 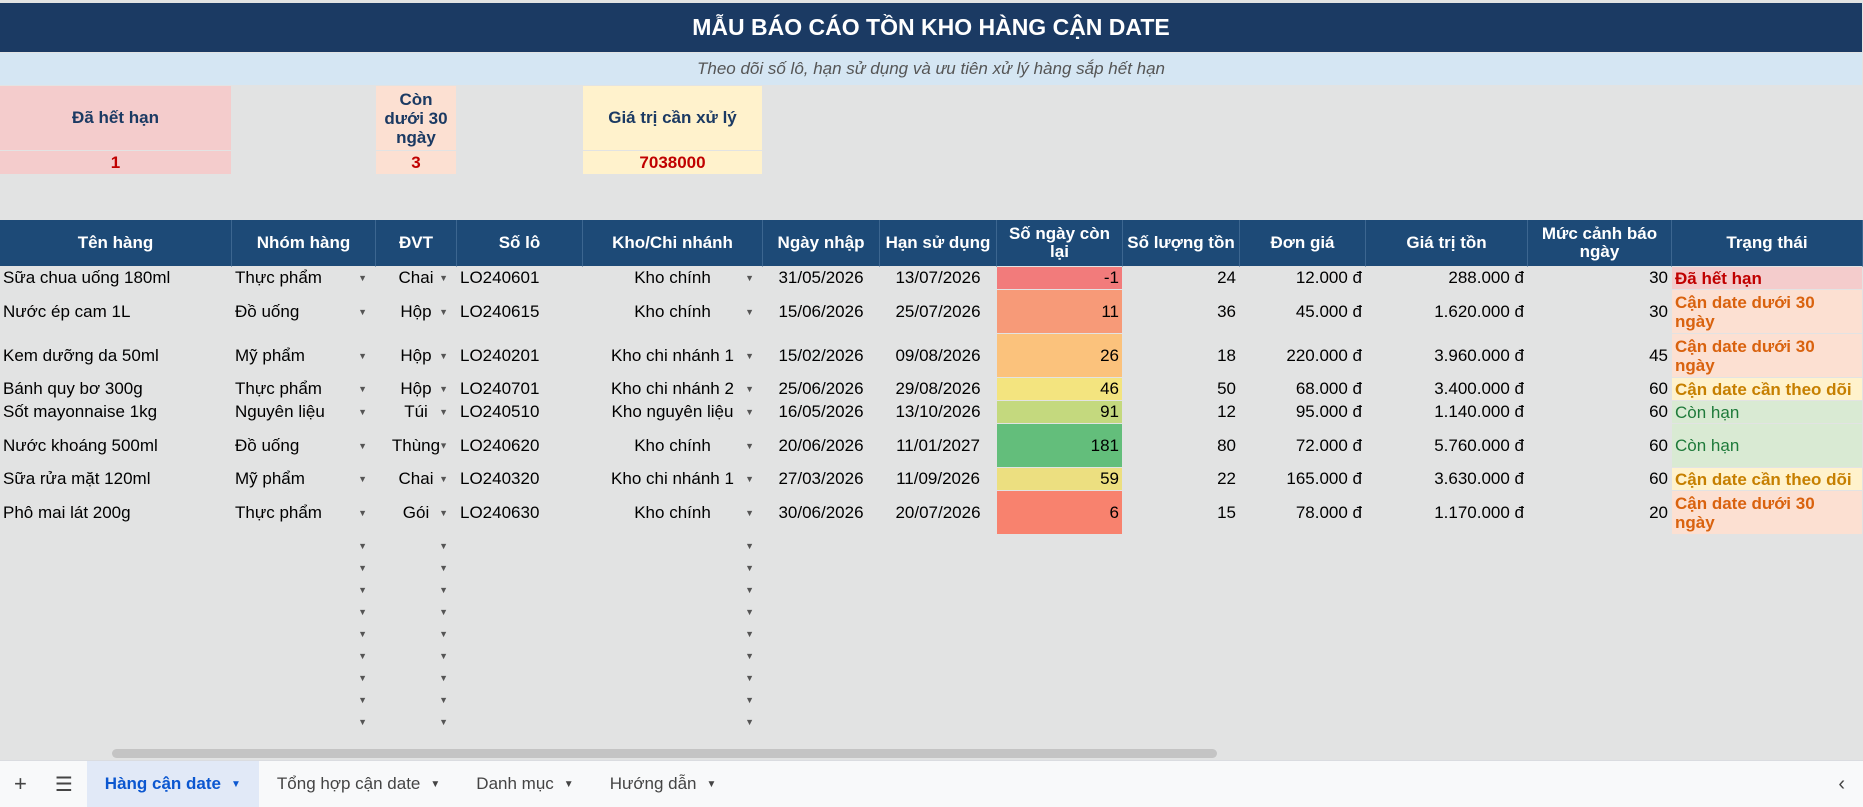 I want to click on cell-days: 46, so click(x=1060, y=389).